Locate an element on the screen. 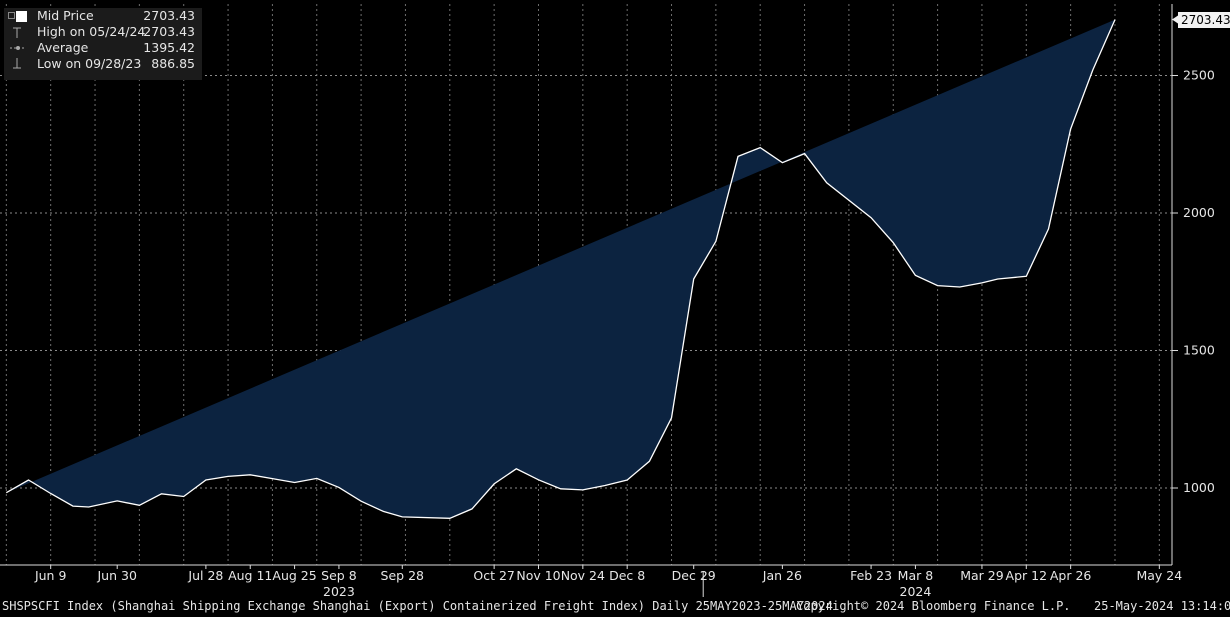  x-tick-label: Apr 26 is located at coordinates (1071, 575).